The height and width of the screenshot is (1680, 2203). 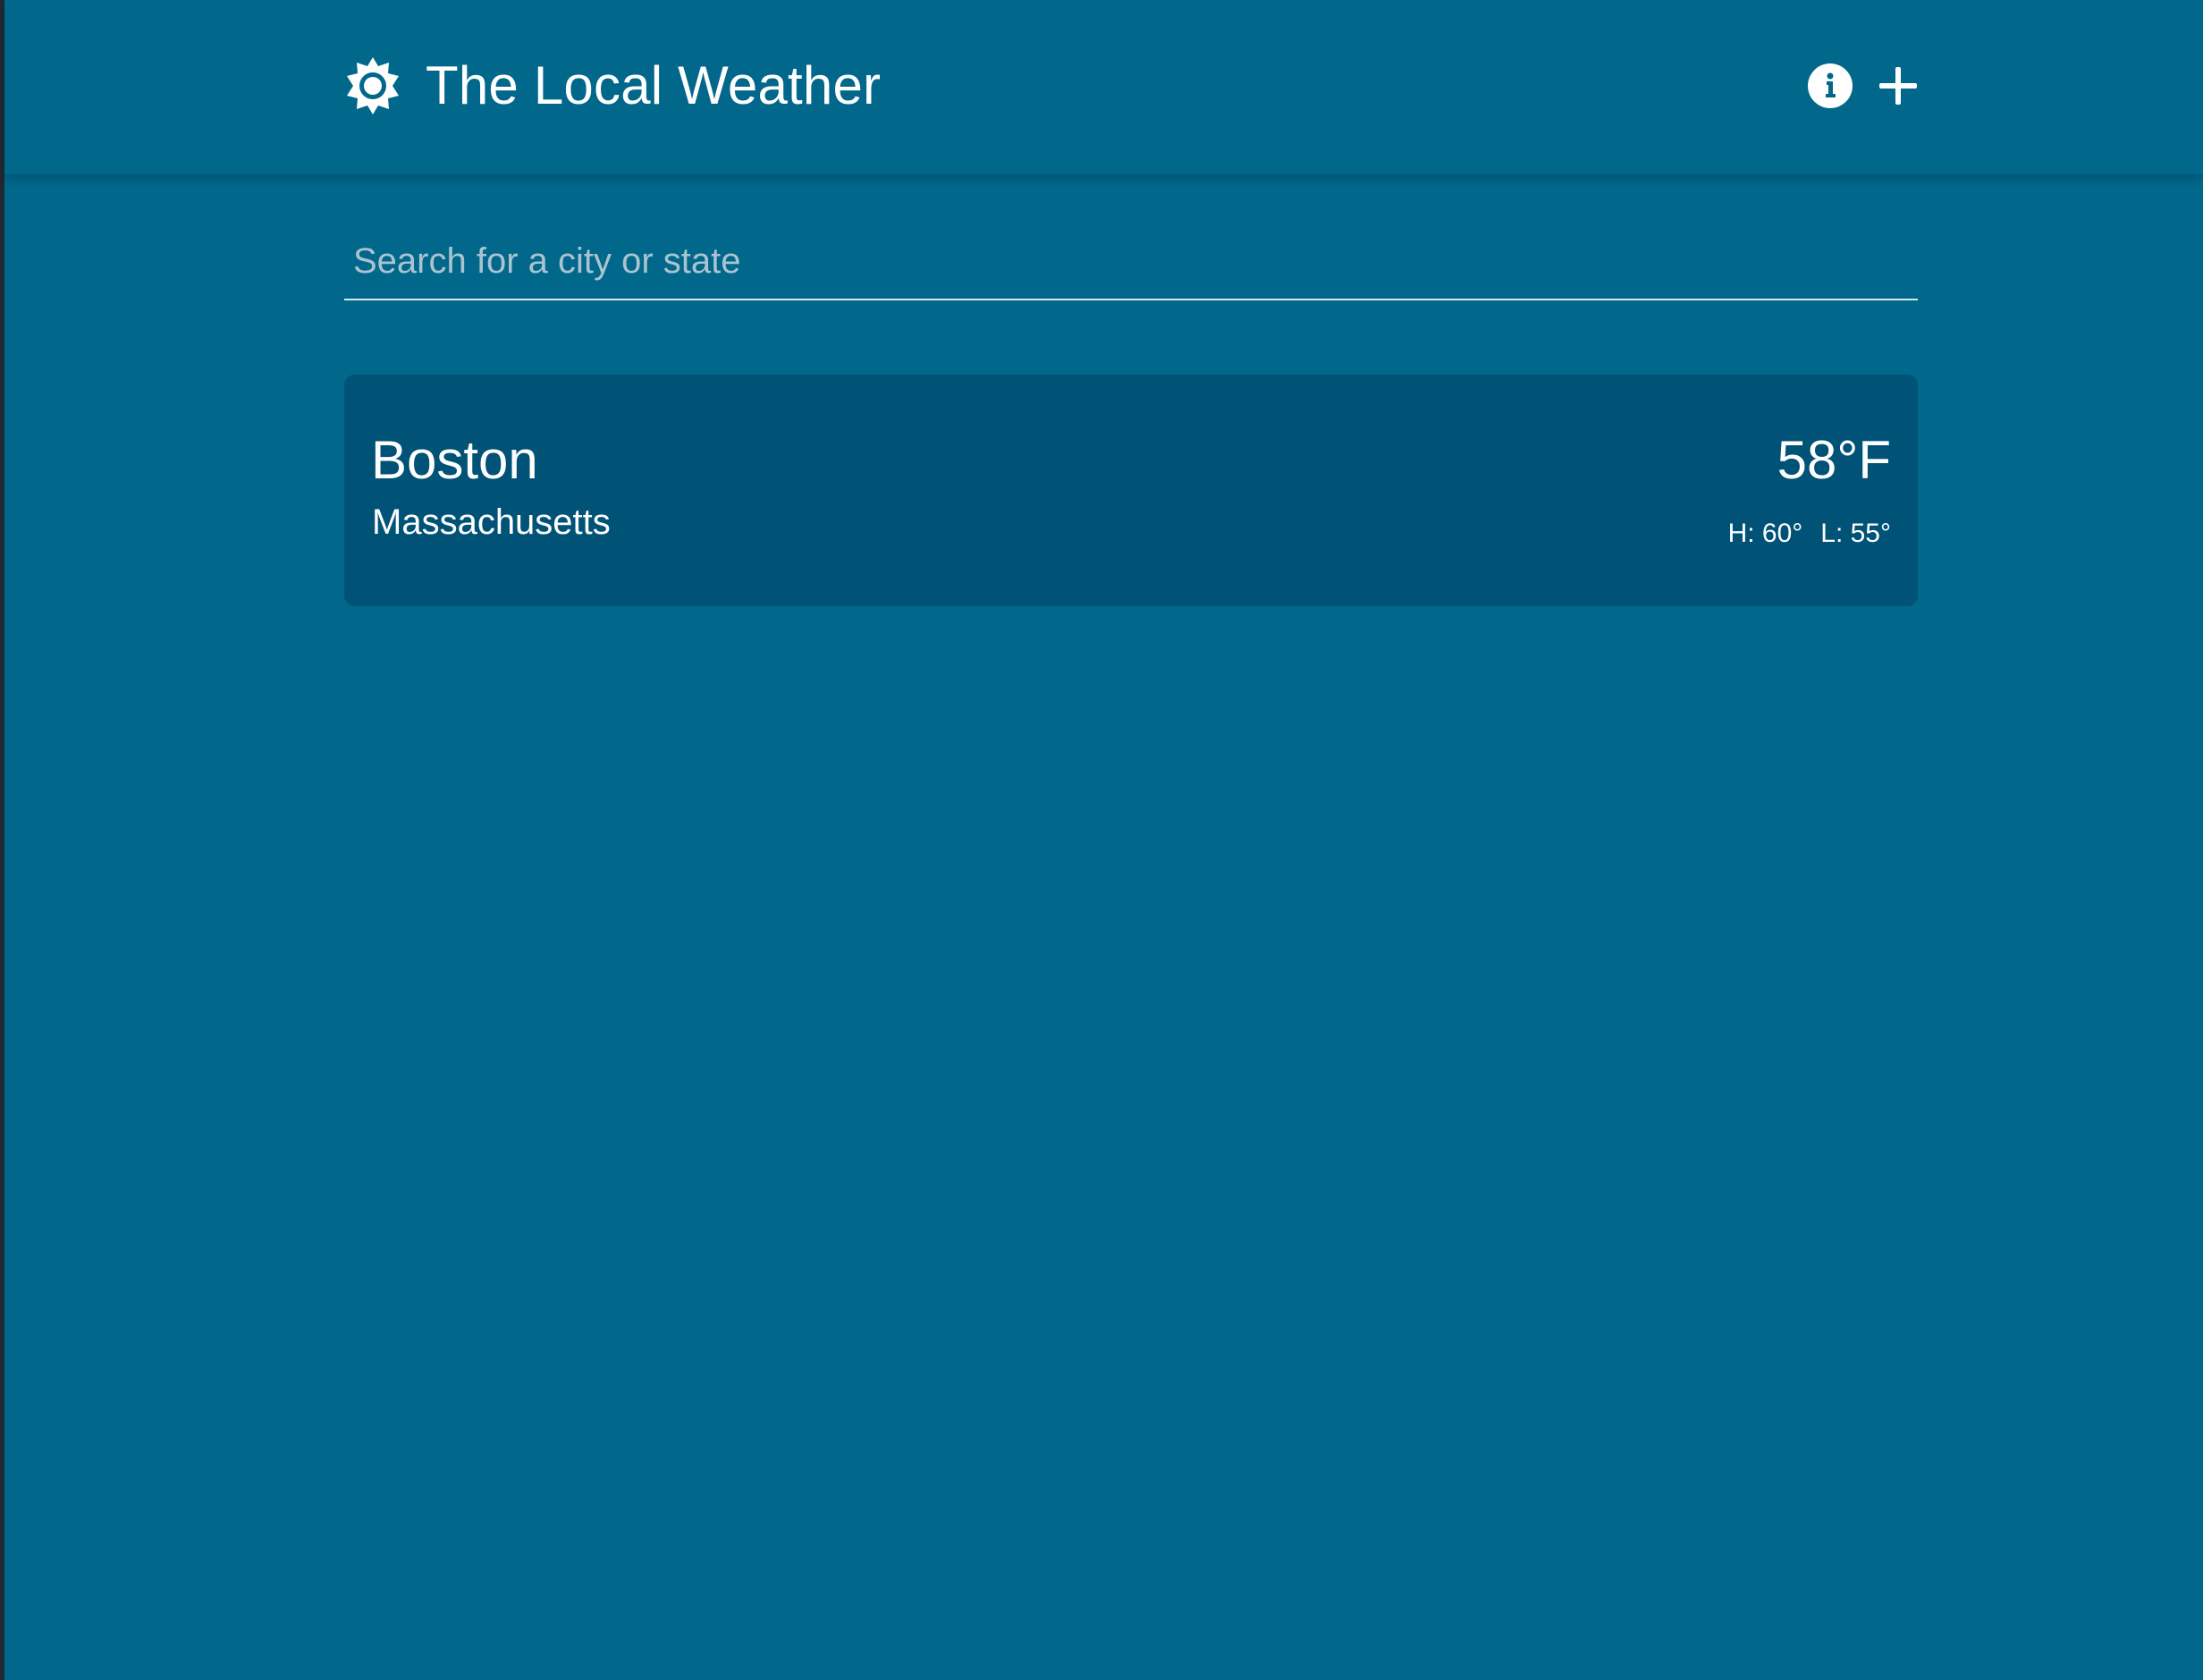 I want to click on brand: The Local Weather, so click(x=612, y=85).